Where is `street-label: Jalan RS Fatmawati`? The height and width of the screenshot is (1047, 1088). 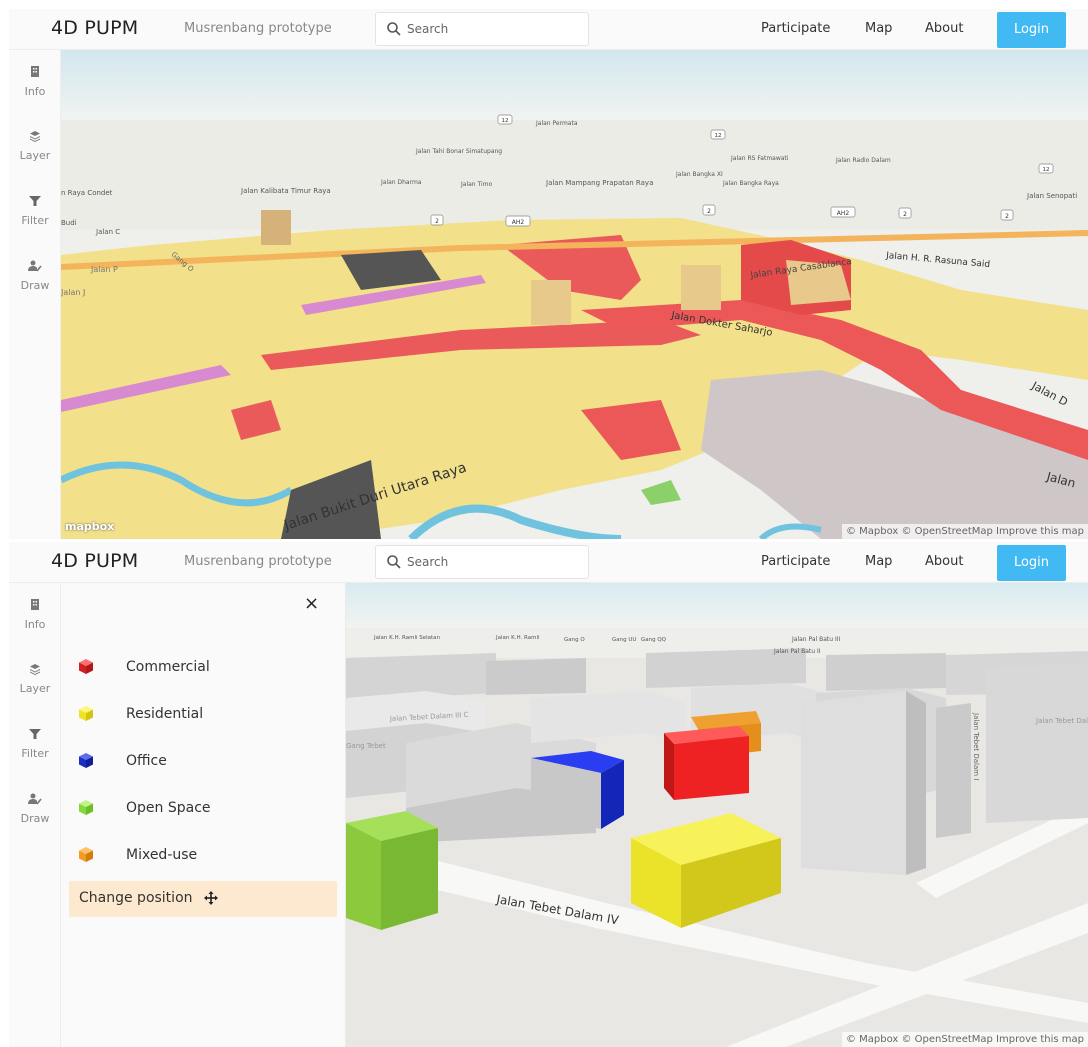 street-label: Jalan RS Fatmawati is located at coordinates (759, 158).